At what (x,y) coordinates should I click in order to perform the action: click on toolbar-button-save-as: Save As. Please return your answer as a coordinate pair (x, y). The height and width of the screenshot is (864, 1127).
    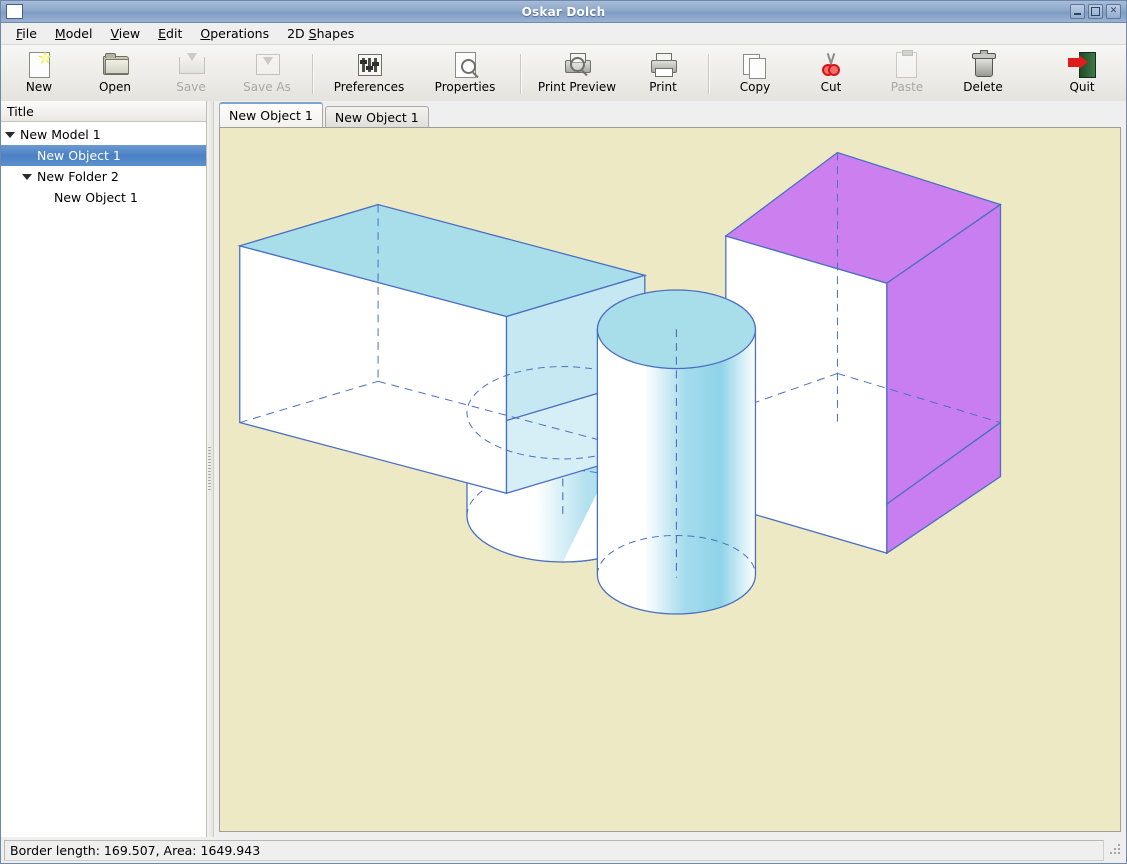
    Looking at the image, I should click on (267, 75).